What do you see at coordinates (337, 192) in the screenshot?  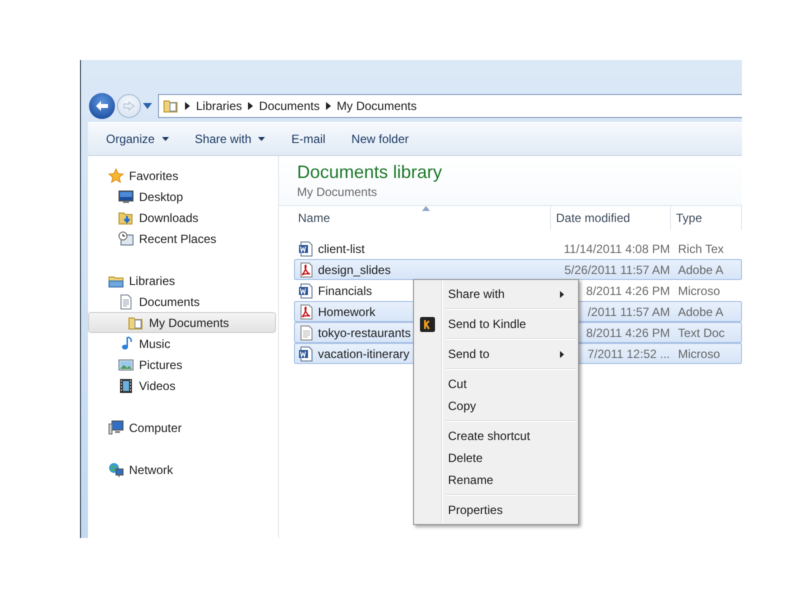 I see `library-subtitle: My Documents` at bounding box center [337, 192].